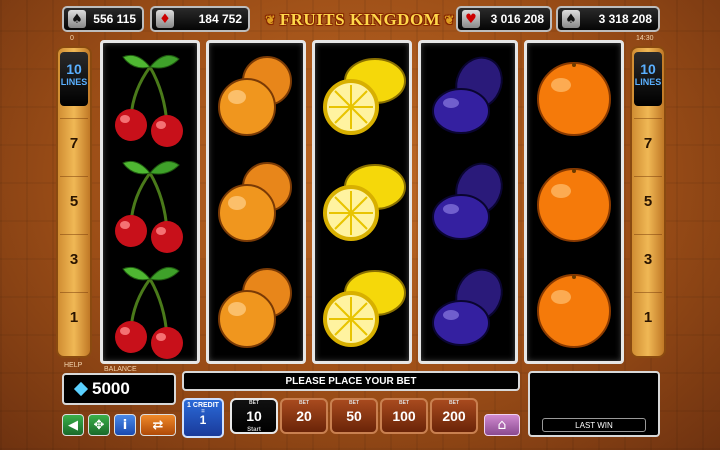  I want to click on bet-button-10: BET 10 Start, so click(254, 416).